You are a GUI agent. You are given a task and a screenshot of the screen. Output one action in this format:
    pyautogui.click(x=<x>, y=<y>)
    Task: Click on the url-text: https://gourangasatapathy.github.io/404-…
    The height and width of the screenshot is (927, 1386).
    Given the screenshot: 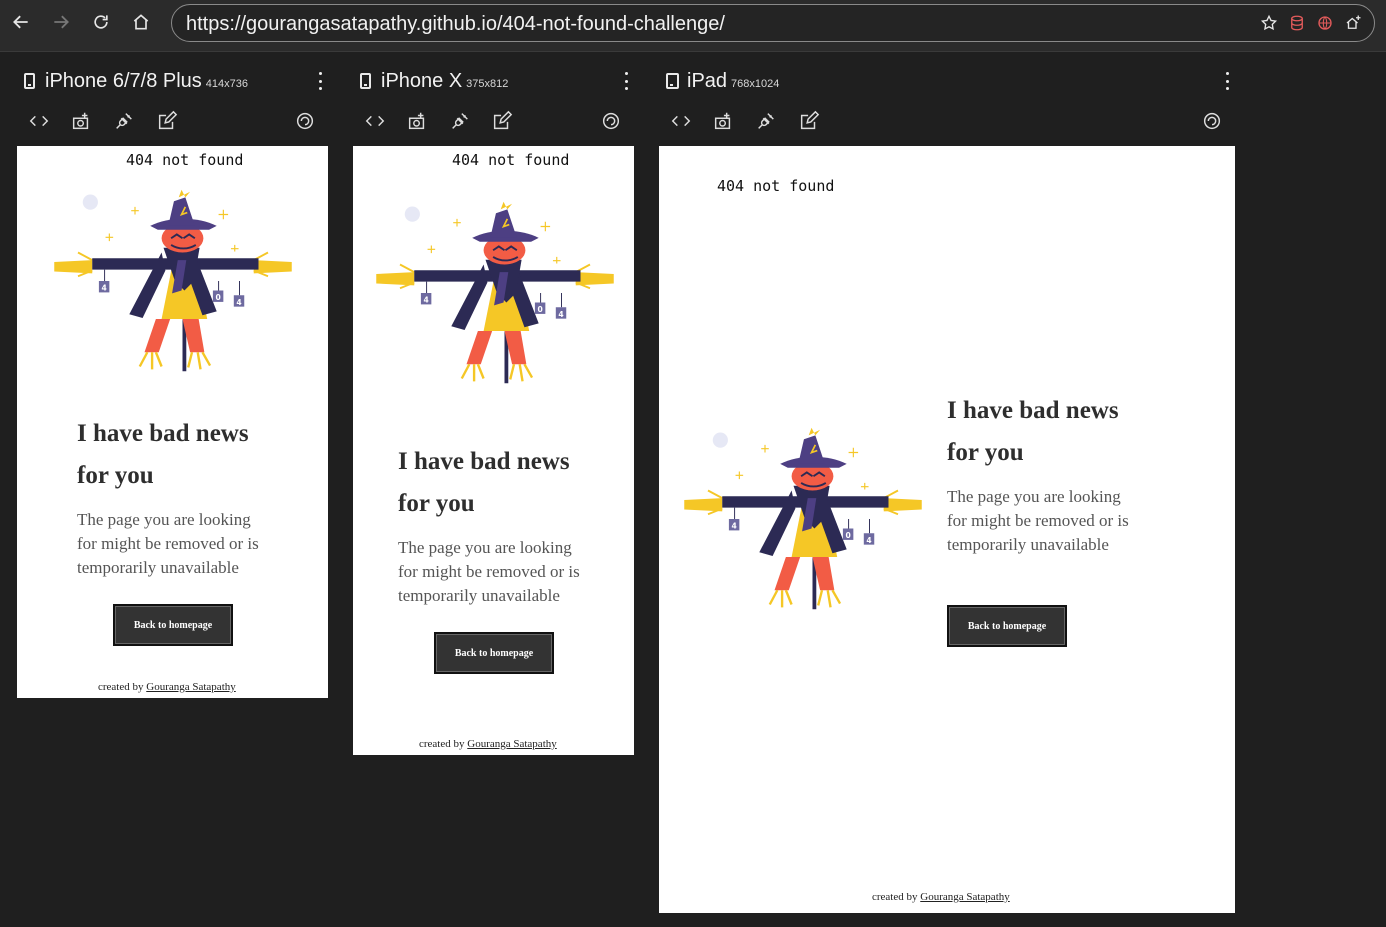 What is the action you would take?
    pyautogui.click(x=455, y=24)
    